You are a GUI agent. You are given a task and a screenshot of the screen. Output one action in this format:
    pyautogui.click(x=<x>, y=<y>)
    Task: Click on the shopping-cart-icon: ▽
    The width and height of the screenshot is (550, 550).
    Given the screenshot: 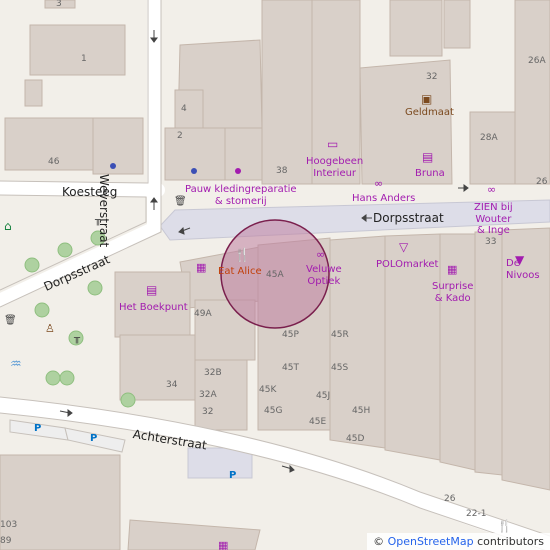 What is the action you would take?
    pyautogui.click(x=403, y=247)
    